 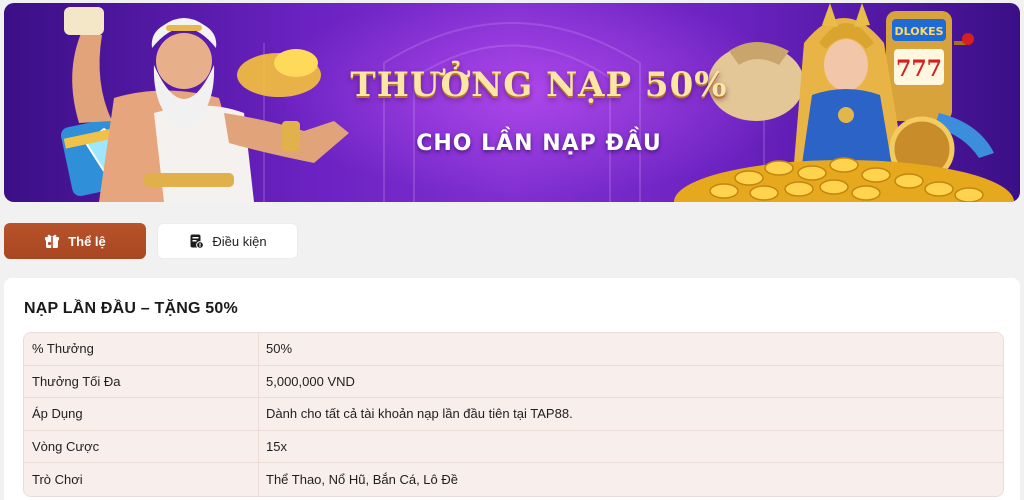 I want to click on gift-icon, so click(x=52, y=241).